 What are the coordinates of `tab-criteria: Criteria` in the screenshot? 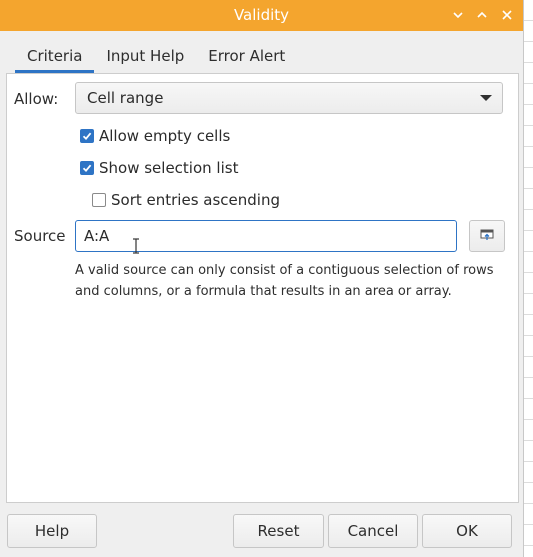 It's located at (55, 57).